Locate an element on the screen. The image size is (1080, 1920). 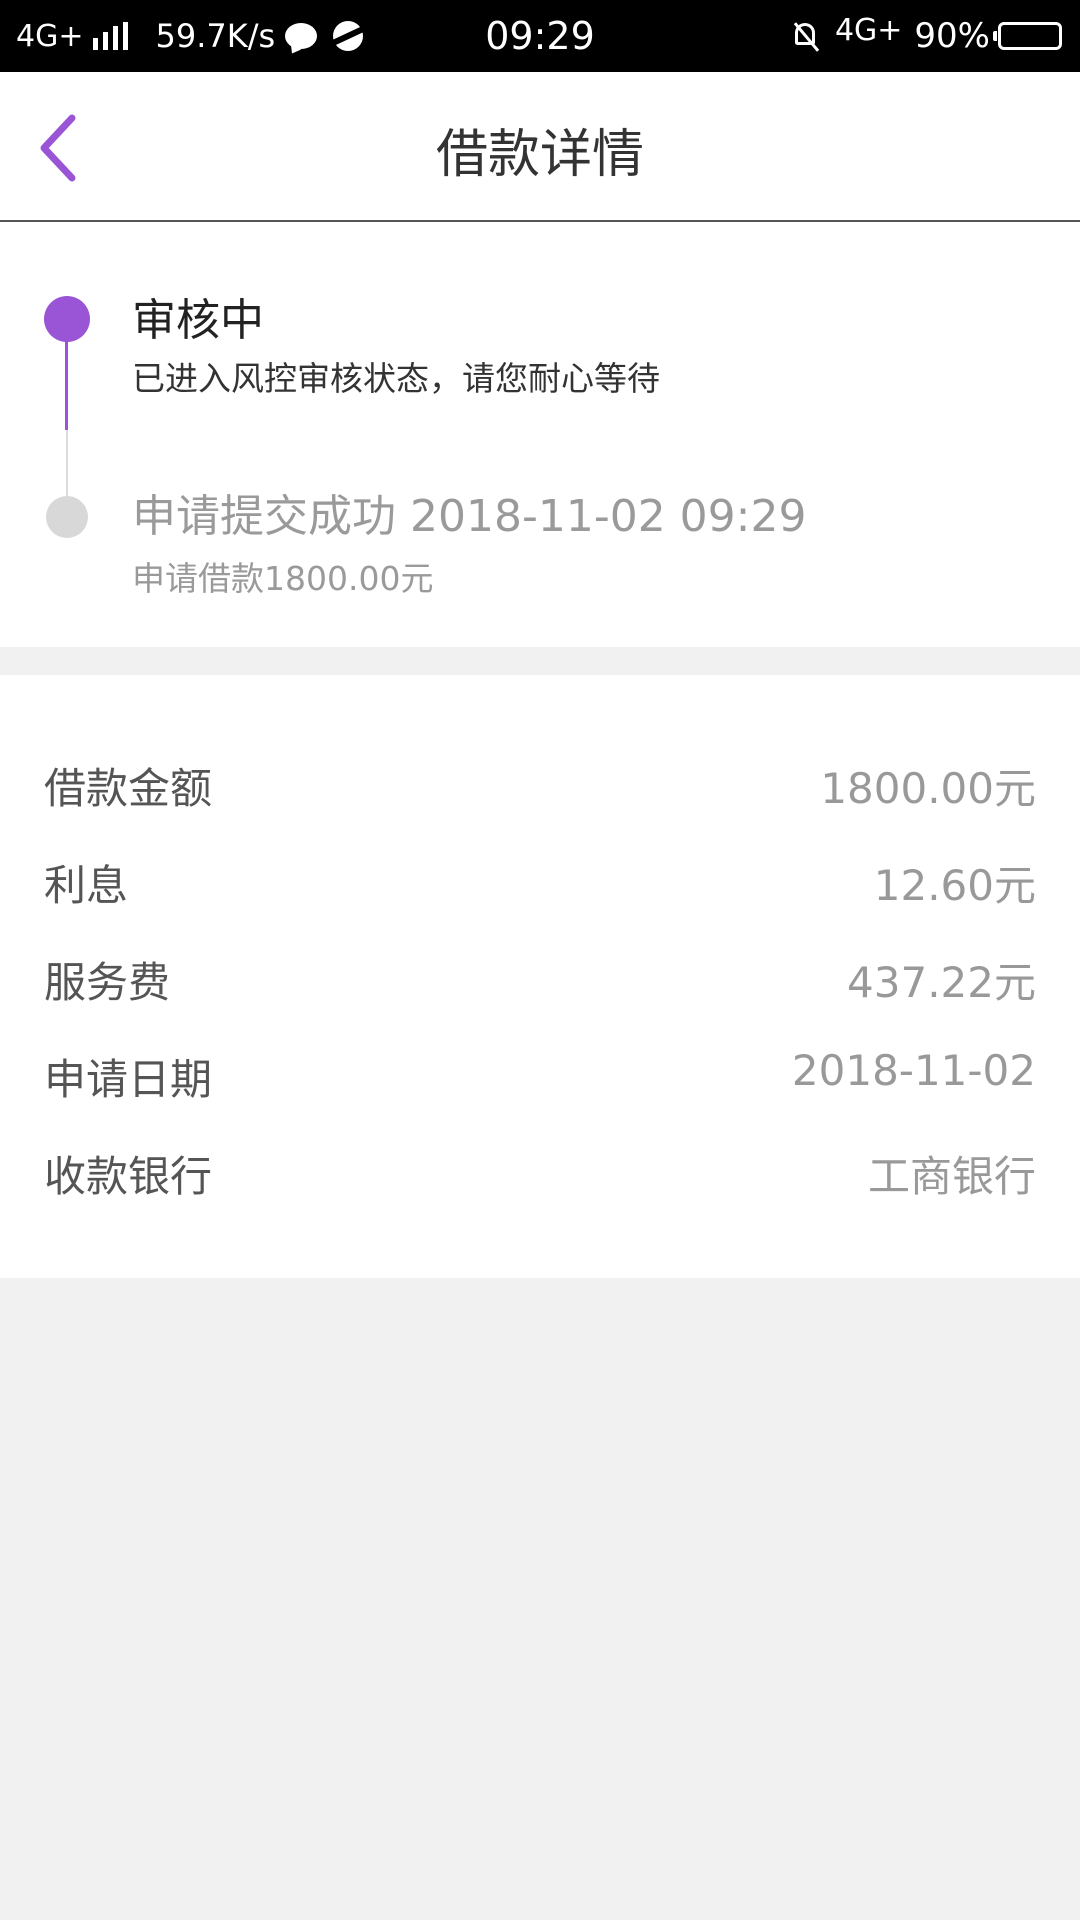
timeline-step-title: 审核中 is located at coordinates (198, 320).